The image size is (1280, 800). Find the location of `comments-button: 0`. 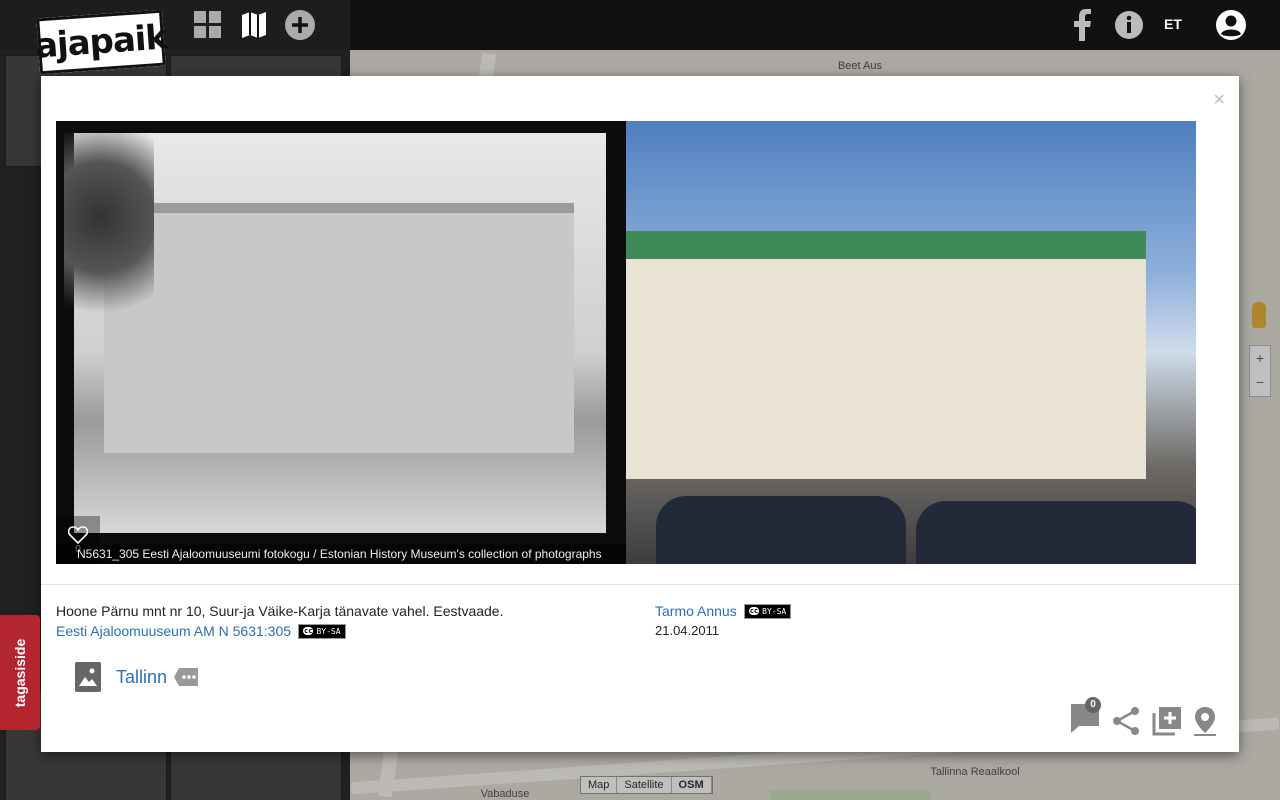

comments-button: 0 is located at coordinates (1085, 718).